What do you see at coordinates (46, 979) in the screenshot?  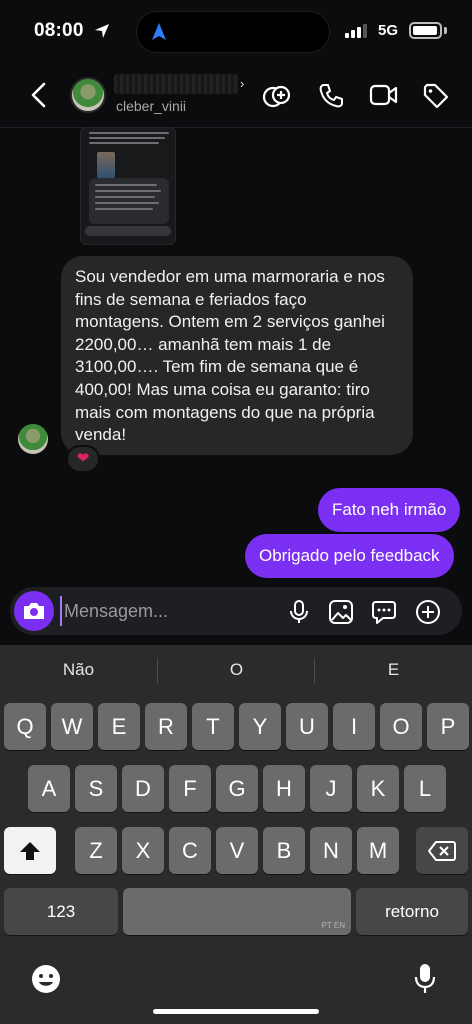 I see `emoji-icon` at bounding box center [46, 979].